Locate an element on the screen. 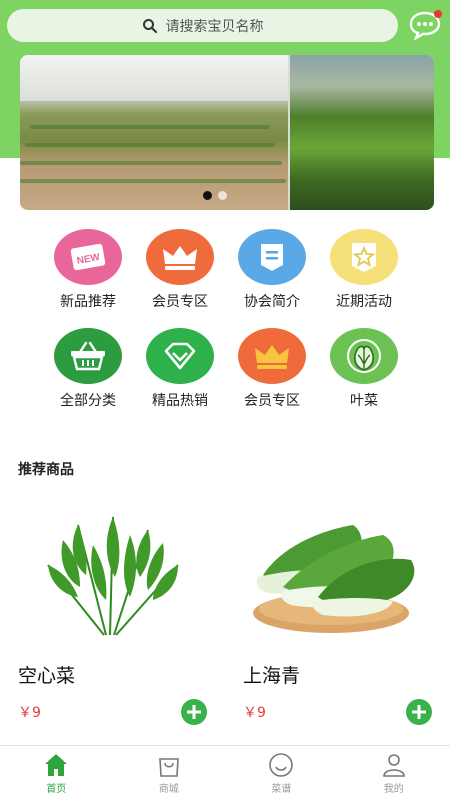 This screenshot has height=800, width=450. category-hot-sales: 精品热销 is located at coordinates (180, 369).